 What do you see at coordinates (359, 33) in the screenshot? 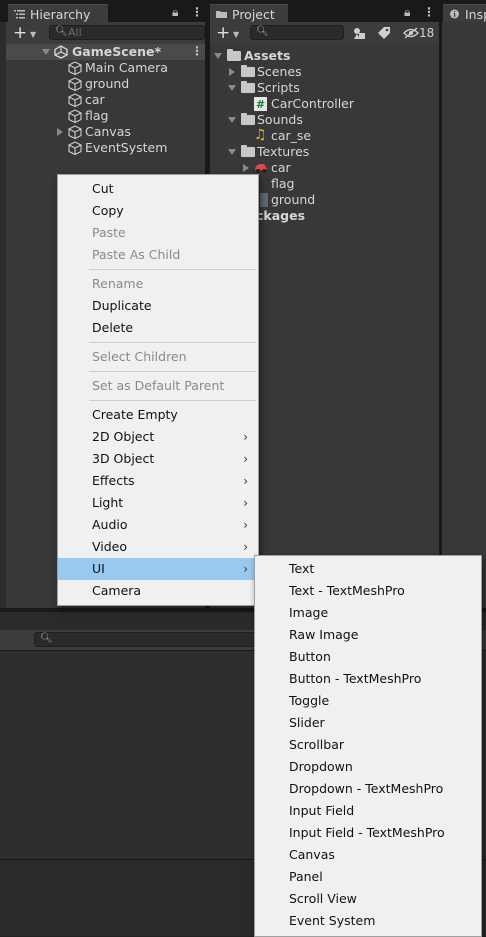
I see `filter-type-icon` at bounding box center [359, 33].